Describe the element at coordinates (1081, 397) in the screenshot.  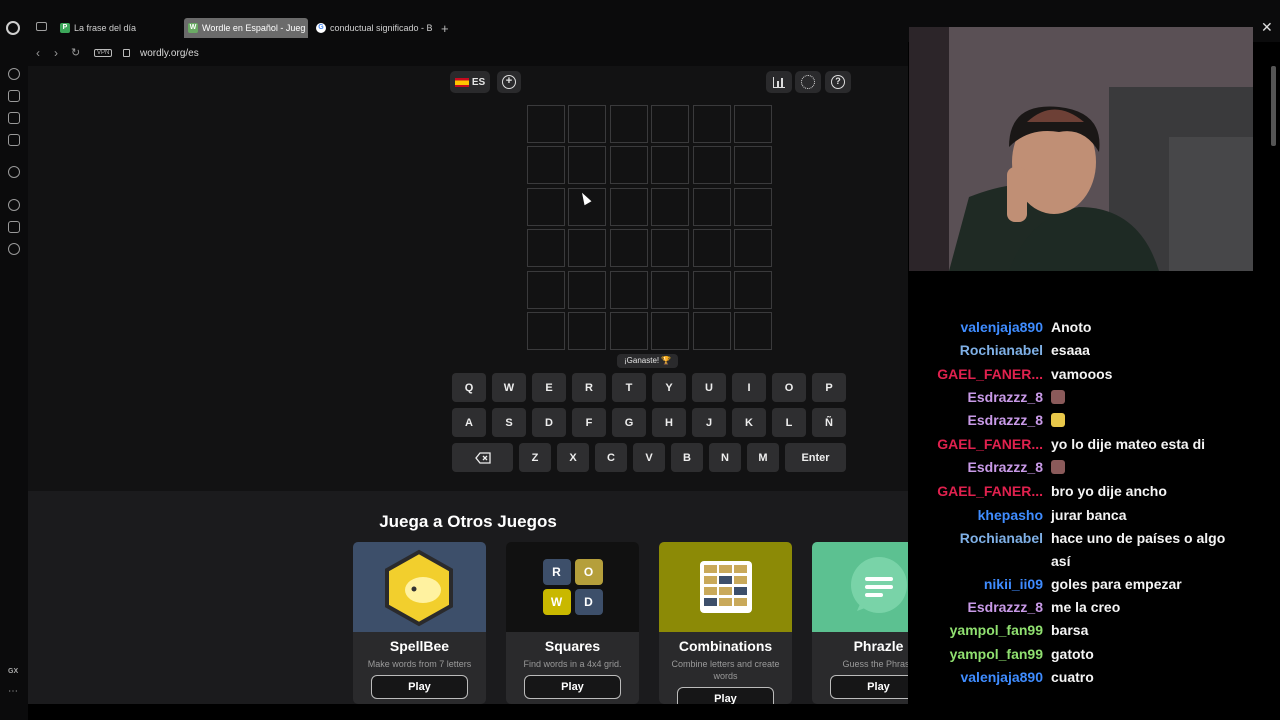
I see `chat-message: Esdrazzz_8` at that location.